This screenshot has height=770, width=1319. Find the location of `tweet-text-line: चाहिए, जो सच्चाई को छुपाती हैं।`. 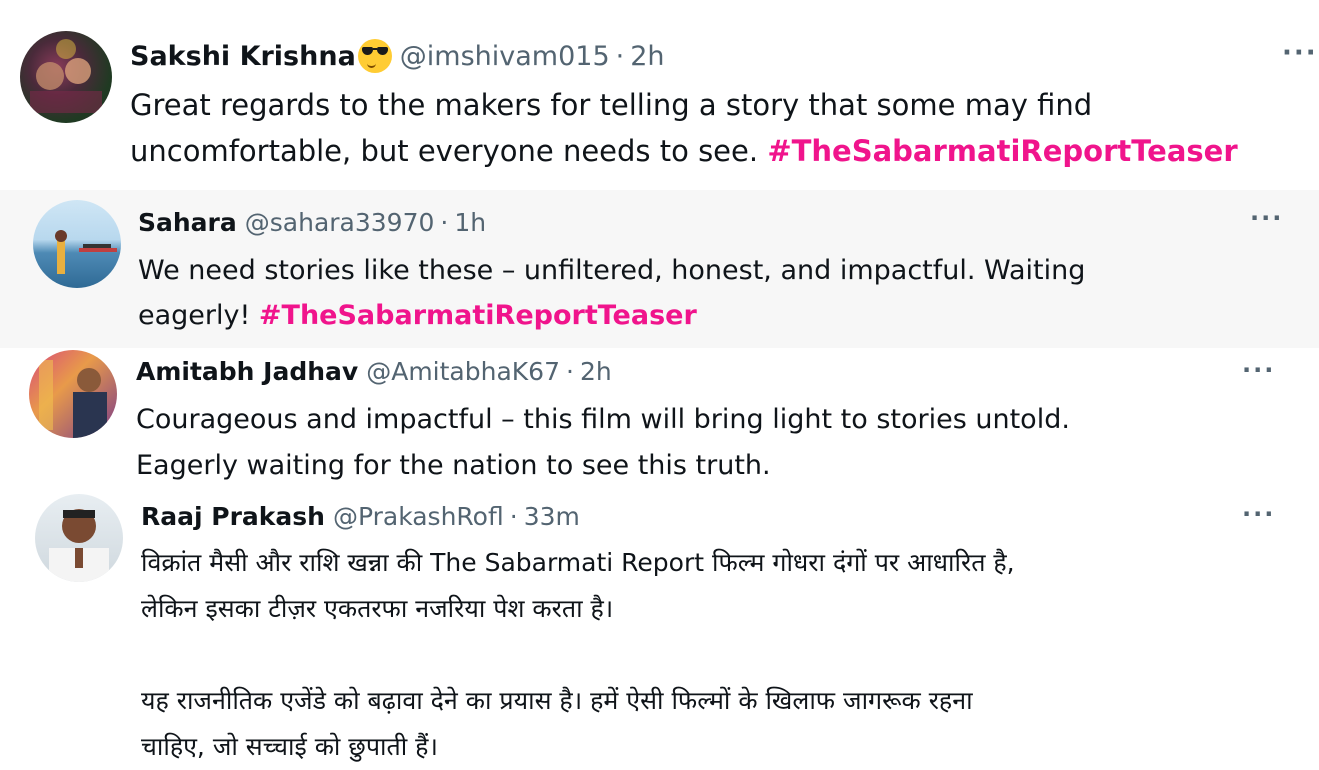

tweet-text-line: चाहिए, जो सच्चाई को छुपाती हैं। is located at coordinates (289, 746).